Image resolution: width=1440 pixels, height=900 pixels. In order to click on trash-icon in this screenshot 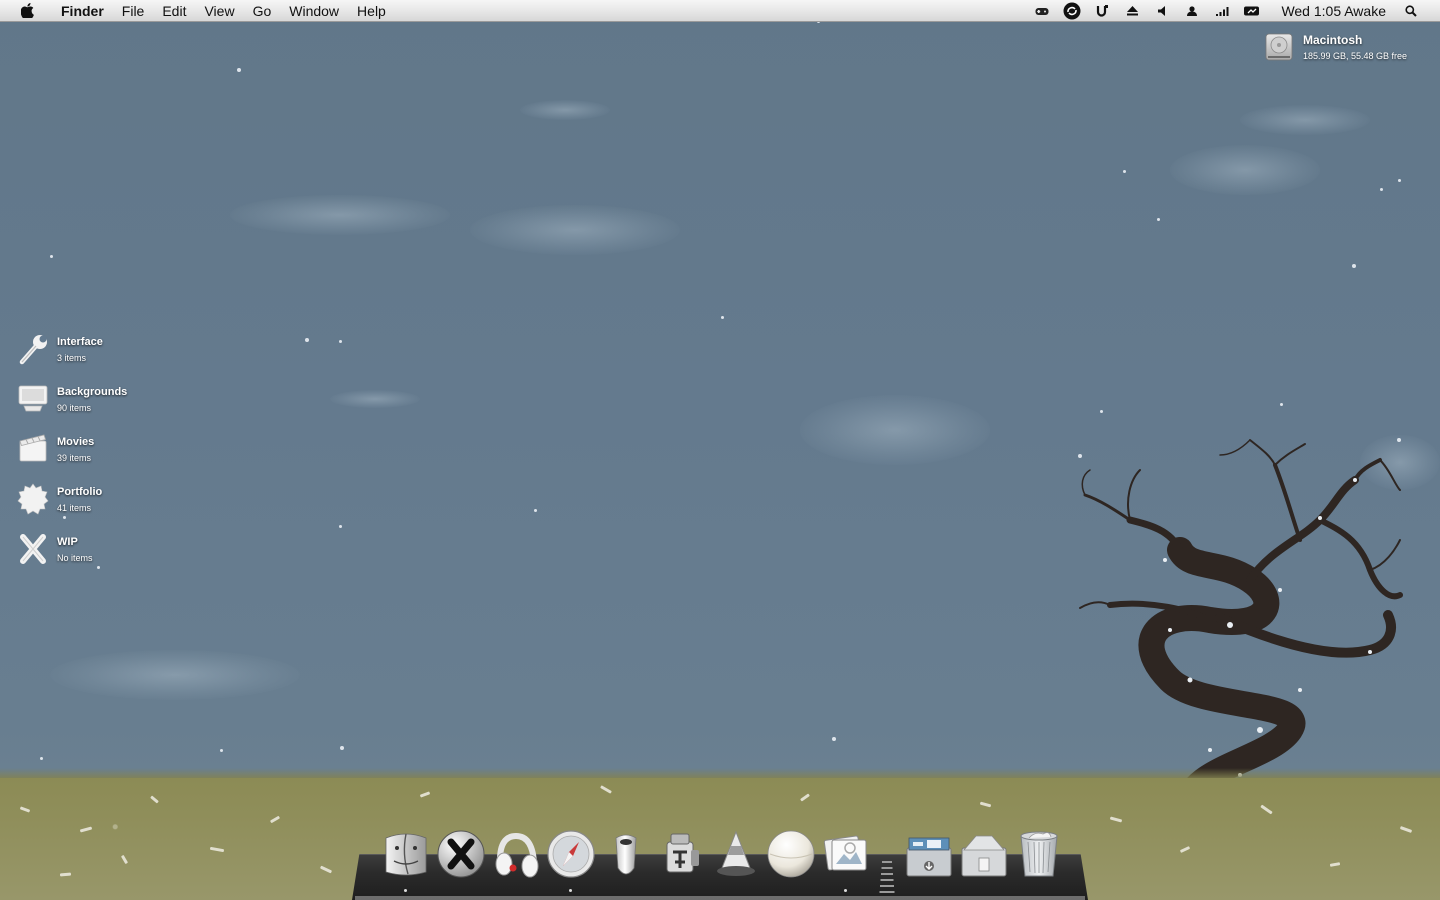, I will do `click(1039, 854)`.